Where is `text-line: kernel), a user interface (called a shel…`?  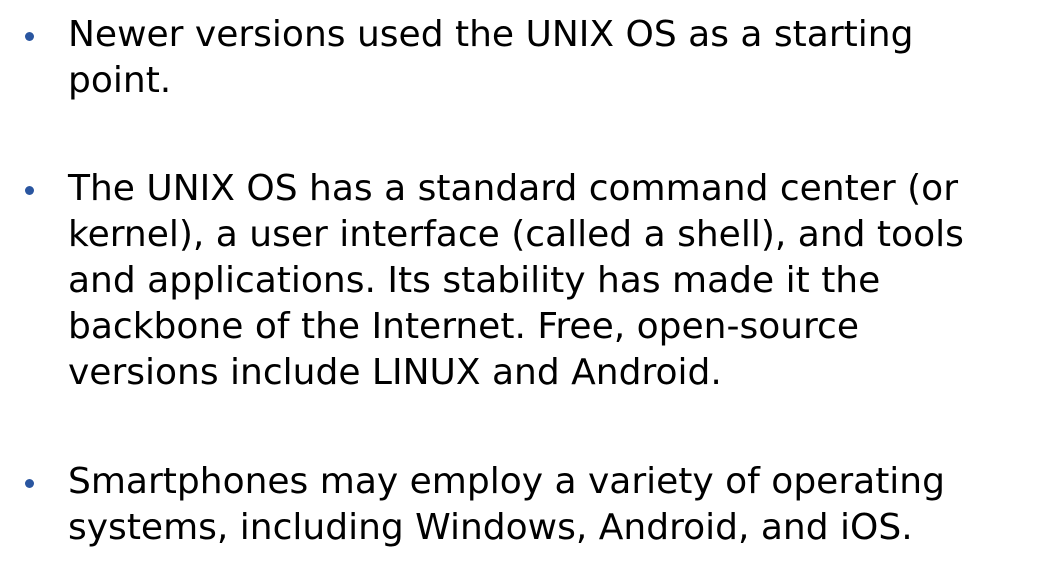 text-line: kernel), a user interface (called a shel… is located at coordinates (516, 234).